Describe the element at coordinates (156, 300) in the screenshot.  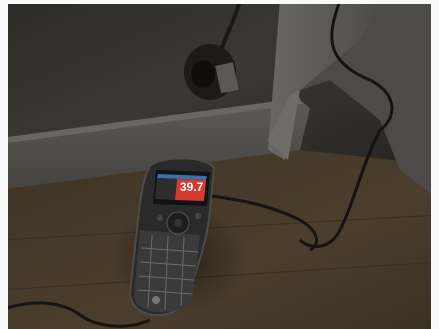
I see `meter-logo` at that location.